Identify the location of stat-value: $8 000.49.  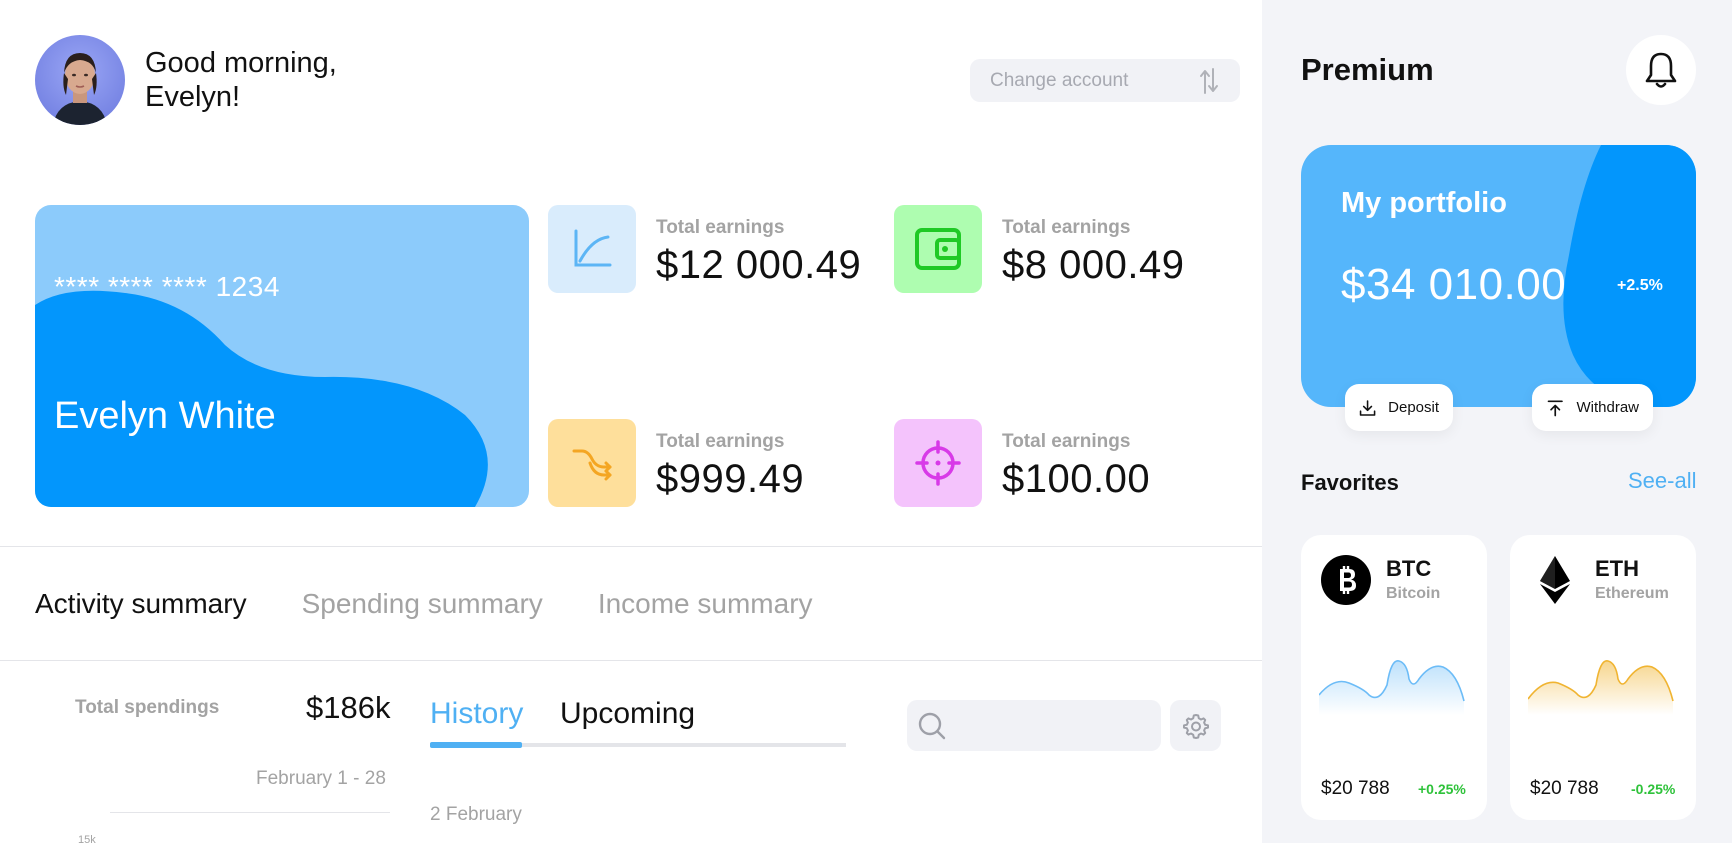
(1093, 265).